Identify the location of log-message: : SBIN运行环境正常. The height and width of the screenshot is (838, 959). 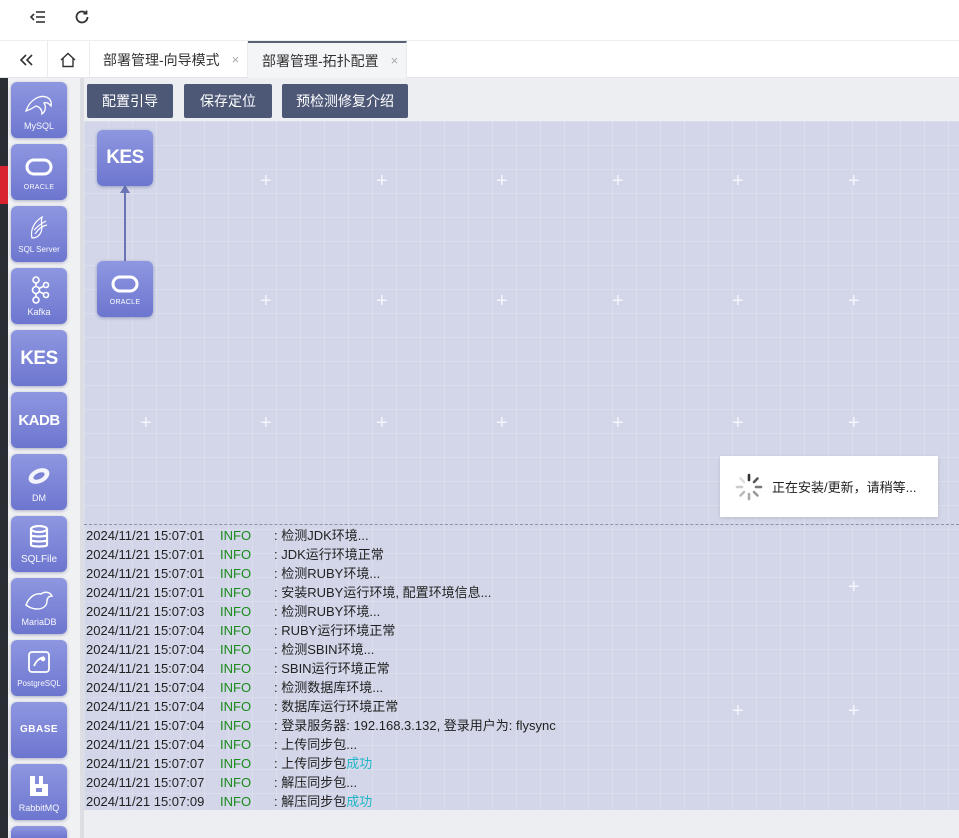
(332, 668).